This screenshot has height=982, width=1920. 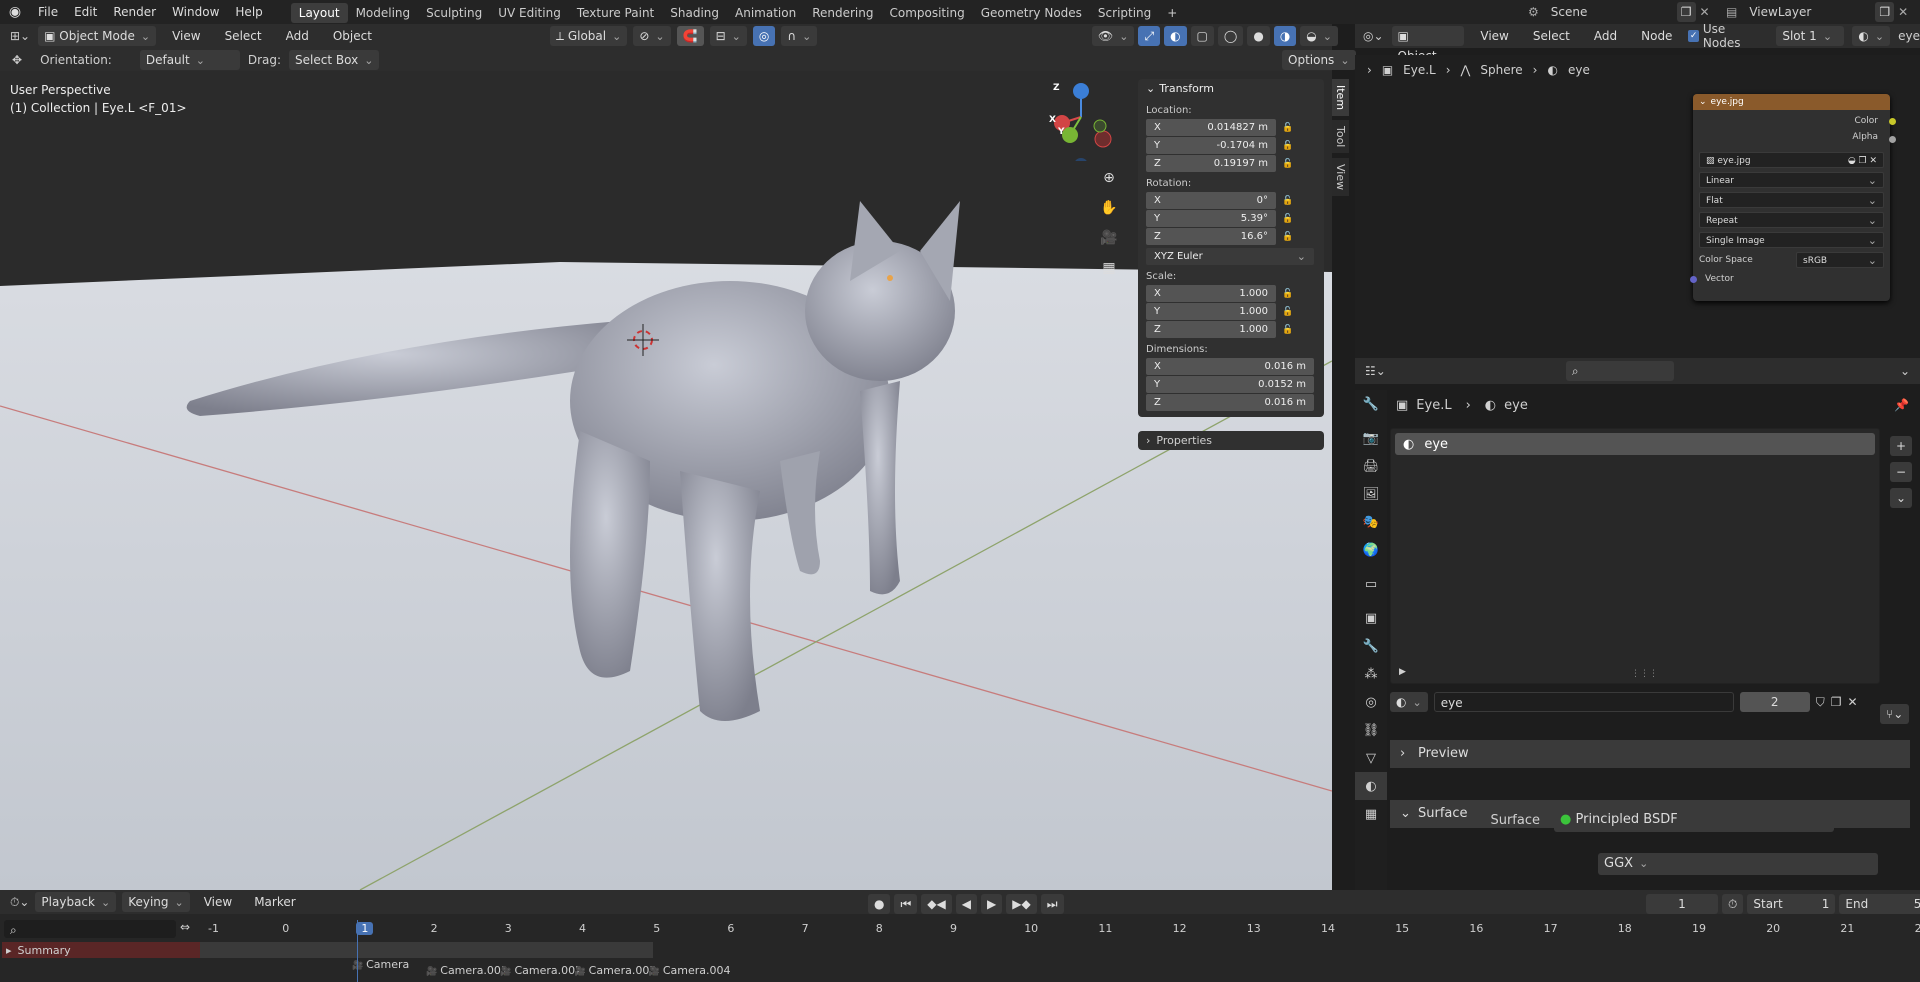 What do you see at coordinates (1211, 311) in the screenshot?
I see `scale-y-field: Y 1.000` at bounding box center [1211, 311].